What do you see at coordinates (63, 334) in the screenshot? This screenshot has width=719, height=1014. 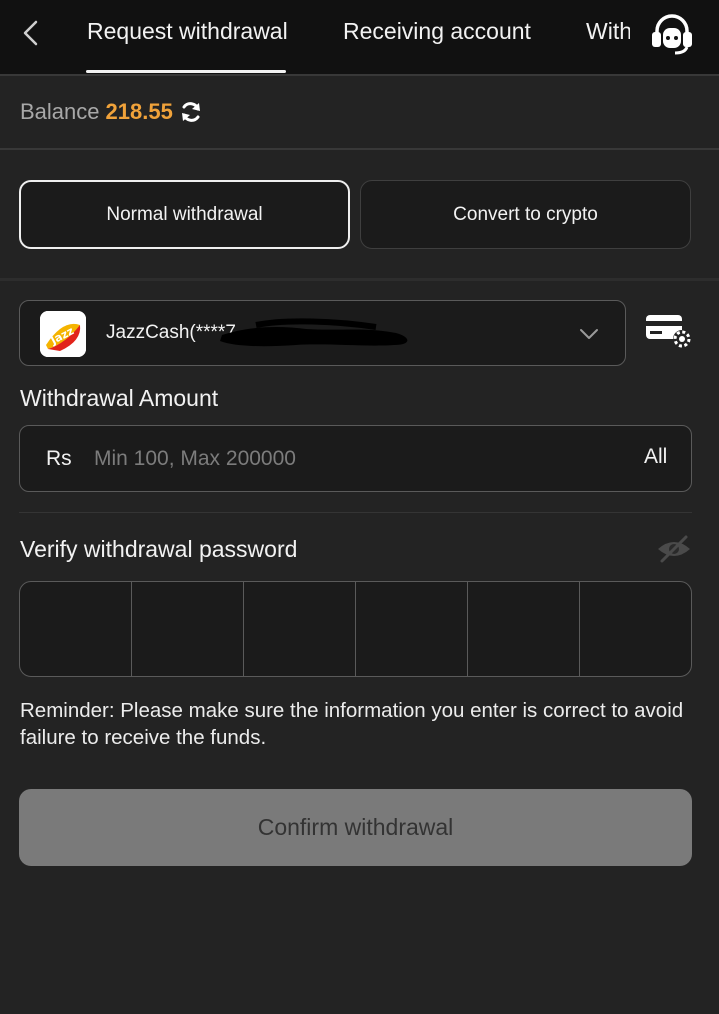 I see `jazzcash-logo-icon: Jazz` at bounding box center [63, 334].